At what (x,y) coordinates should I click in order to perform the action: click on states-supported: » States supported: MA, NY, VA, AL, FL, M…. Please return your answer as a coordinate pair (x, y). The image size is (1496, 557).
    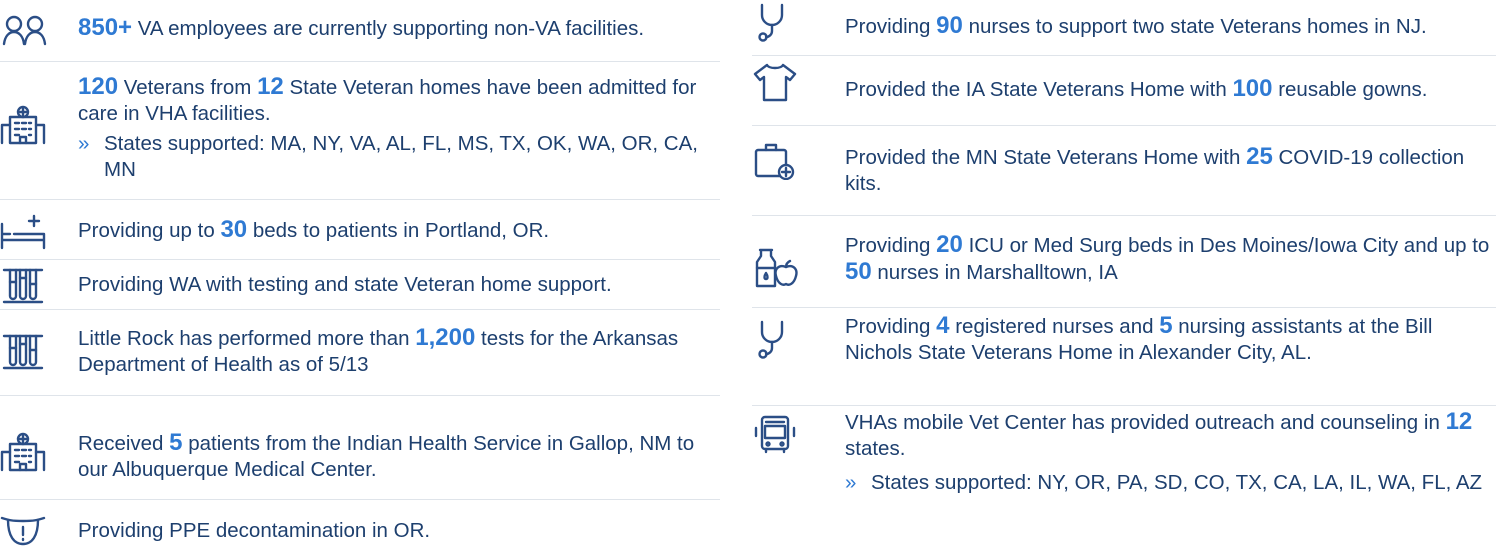
    Looking at the image, I should click on (388, 156).